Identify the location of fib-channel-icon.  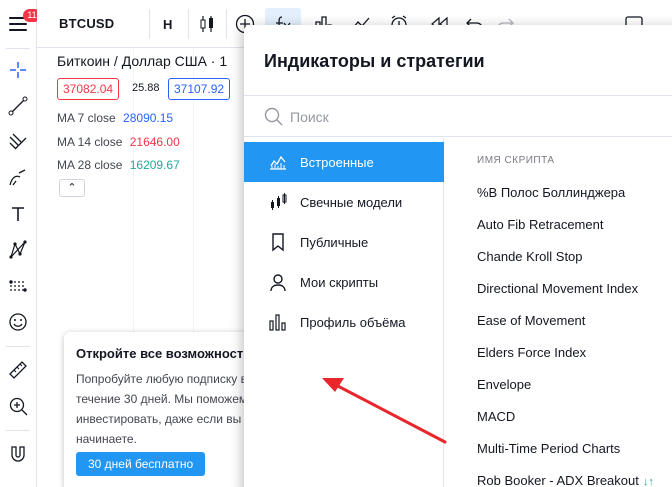
(18, 141).